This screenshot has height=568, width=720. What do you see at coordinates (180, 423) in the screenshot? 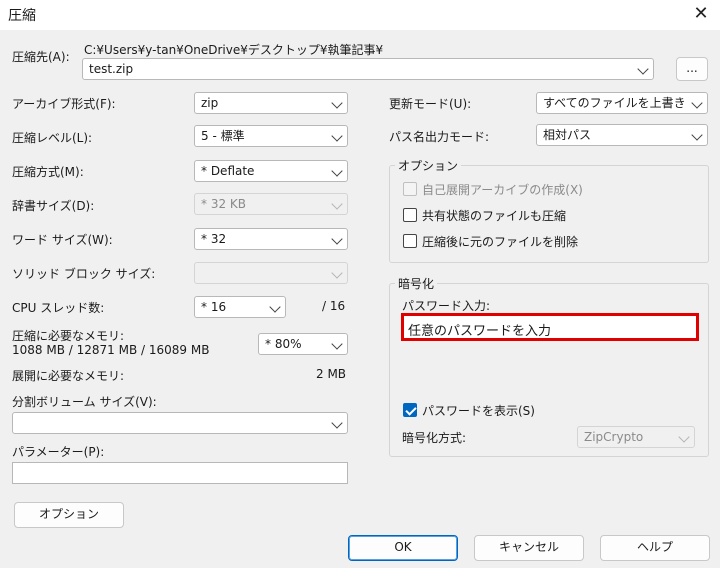
I see `split-volume-combo` at bounding box center [180, 423].